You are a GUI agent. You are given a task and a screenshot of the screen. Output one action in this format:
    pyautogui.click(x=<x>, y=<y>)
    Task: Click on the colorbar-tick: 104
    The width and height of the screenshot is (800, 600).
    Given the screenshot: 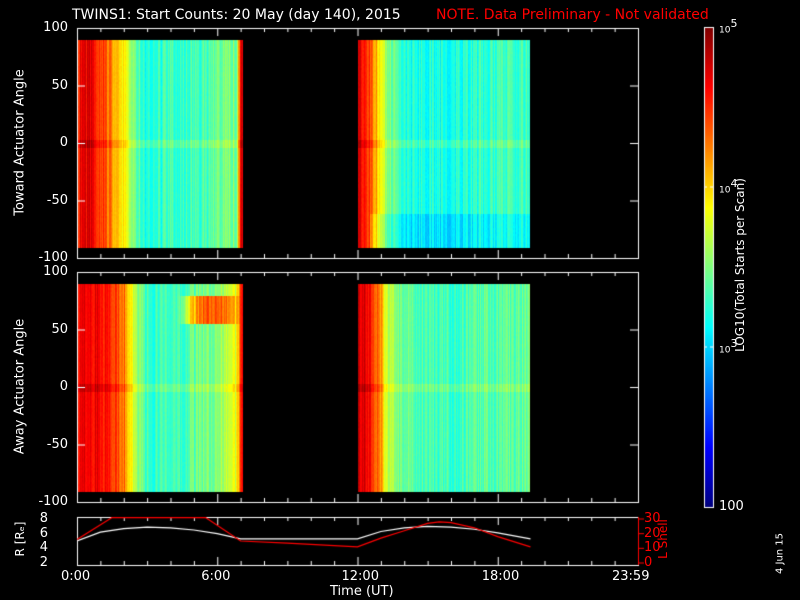 What is the action you would take?
    pyautogui.click(x=728, y=186)
    